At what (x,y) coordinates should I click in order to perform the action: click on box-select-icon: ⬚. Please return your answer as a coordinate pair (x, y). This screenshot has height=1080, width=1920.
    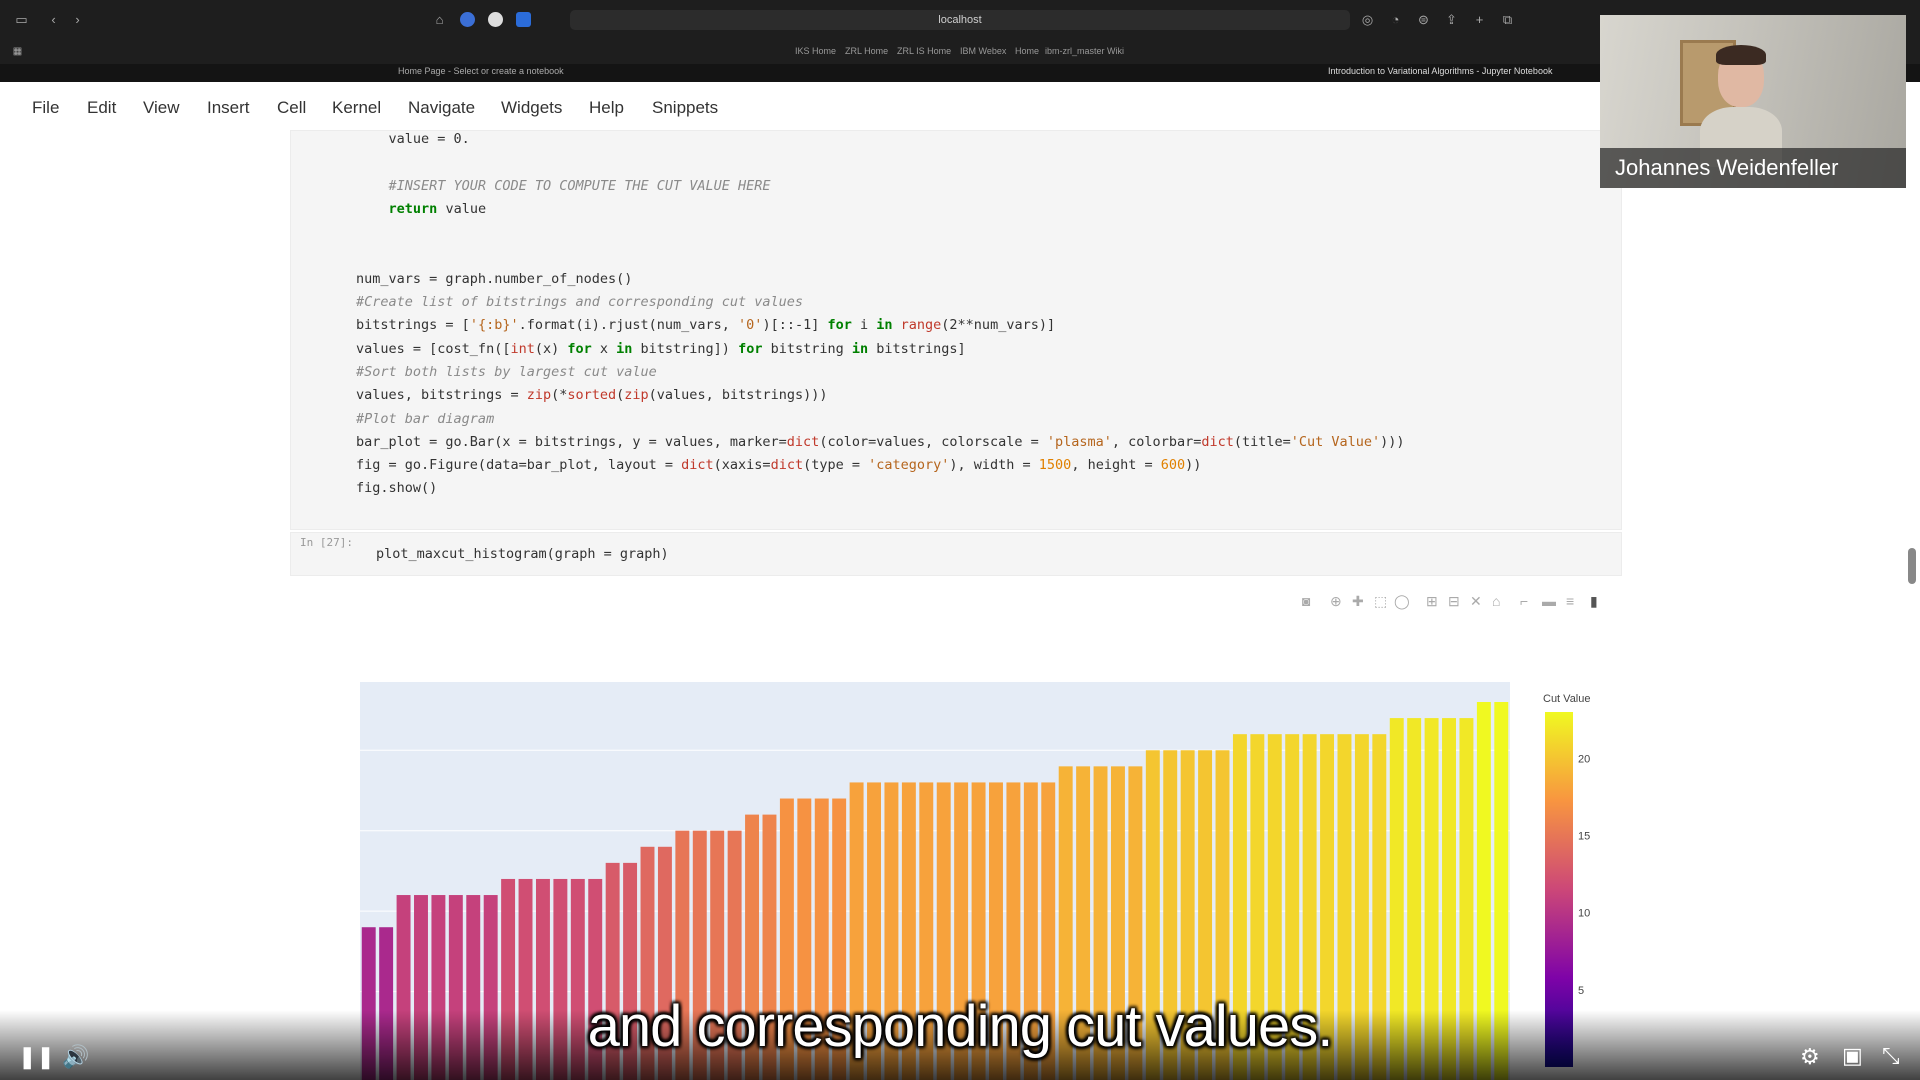
    Looking at the image, I should click on (1380, 601).